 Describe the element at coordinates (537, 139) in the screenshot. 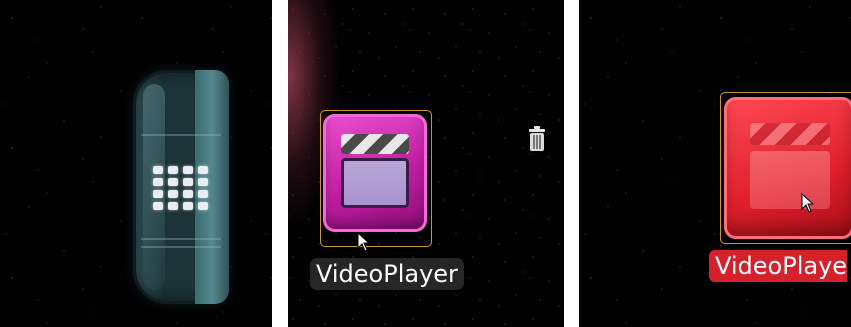

I see `trash-icon` at that location.